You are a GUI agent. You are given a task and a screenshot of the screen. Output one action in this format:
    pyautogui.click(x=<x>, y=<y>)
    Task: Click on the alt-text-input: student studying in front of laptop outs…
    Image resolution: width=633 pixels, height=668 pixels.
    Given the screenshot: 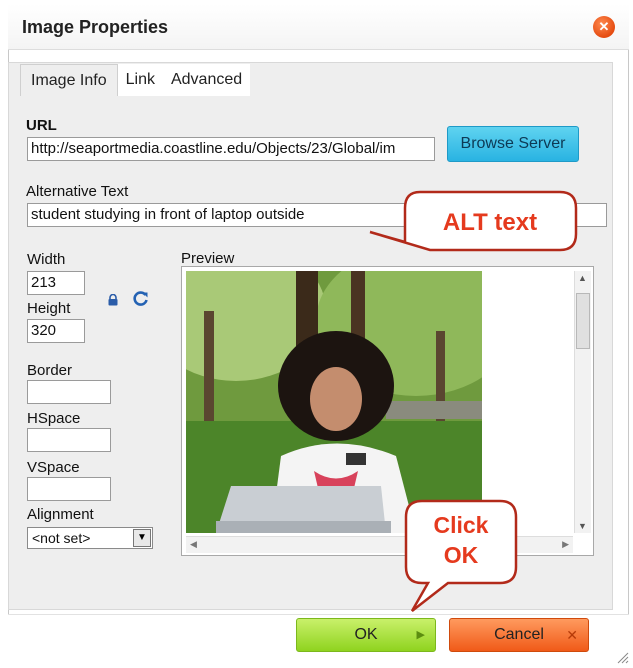 What is the action you would take?
    pyautogui.click(x=317, y=215)
    